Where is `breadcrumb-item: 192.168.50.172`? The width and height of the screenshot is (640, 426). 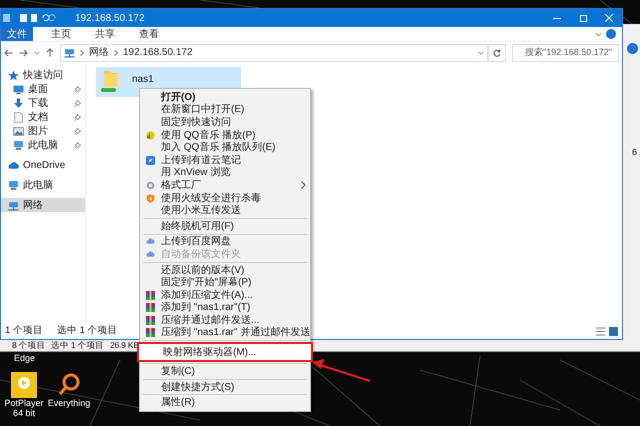 breadcrumb-item: 192.168.50.172 is located at coordinates (158, 52).